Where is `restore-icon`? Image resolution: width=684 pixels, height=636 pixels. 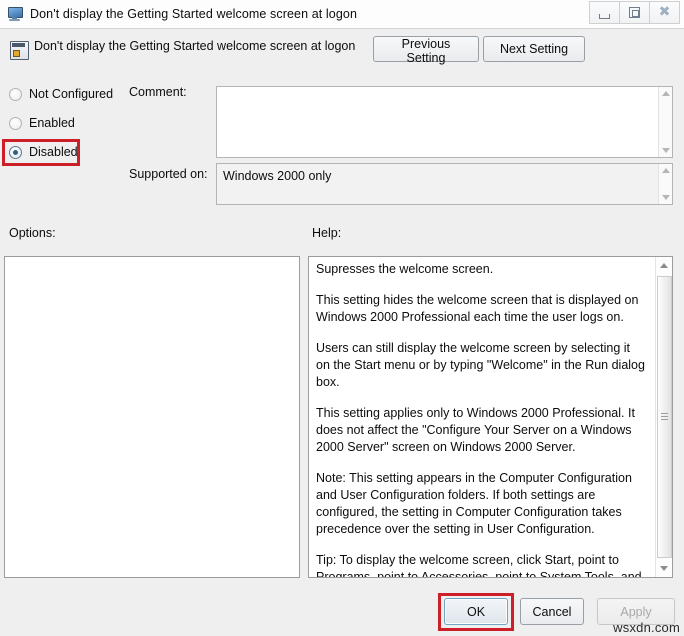 restore-icon is located at coordinates (634, 12).